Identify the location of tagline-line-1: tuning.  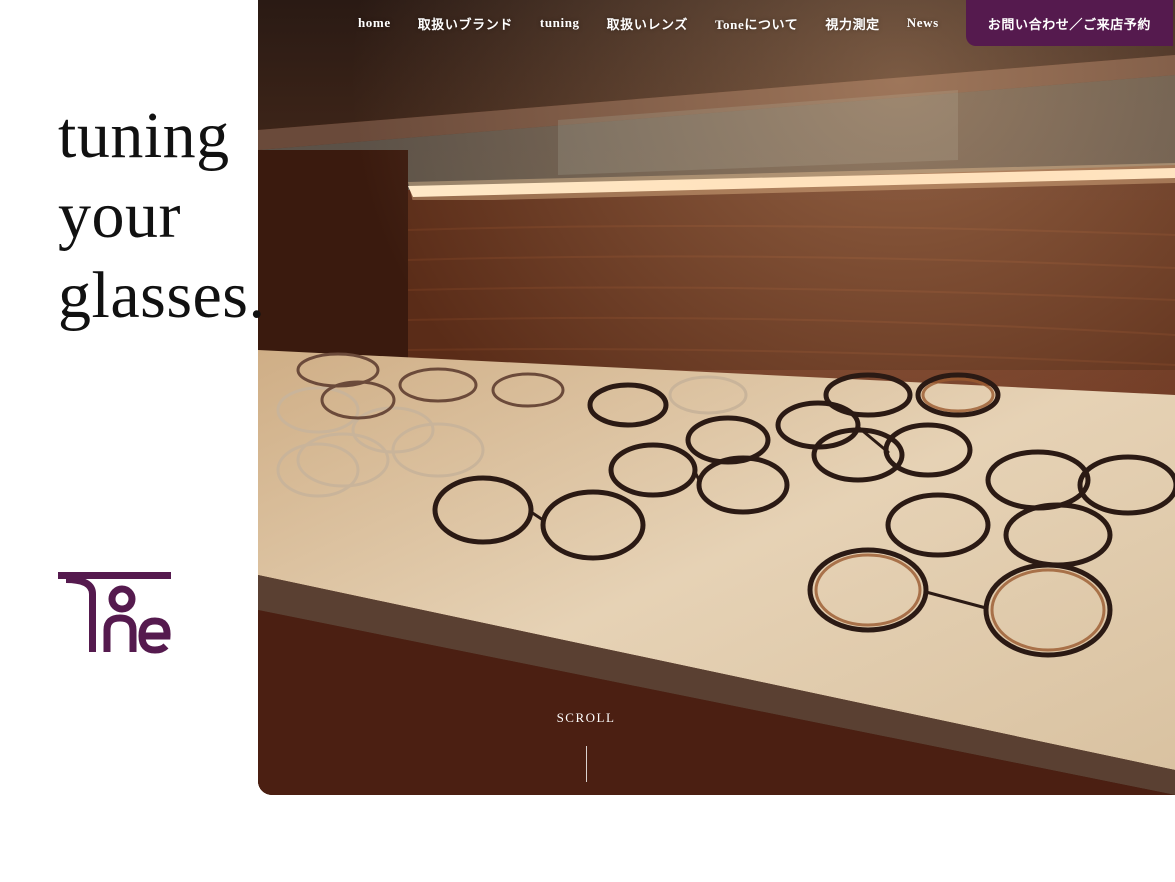
(144, 135).